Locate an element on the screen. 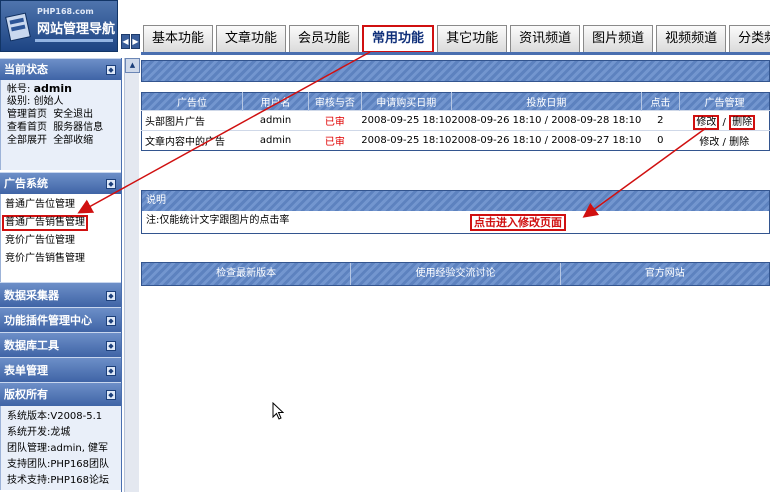 This screenshot has height=494, width=770. tab-scroll-arrows: ◀ ▶ is located at coordinates (131, 41).